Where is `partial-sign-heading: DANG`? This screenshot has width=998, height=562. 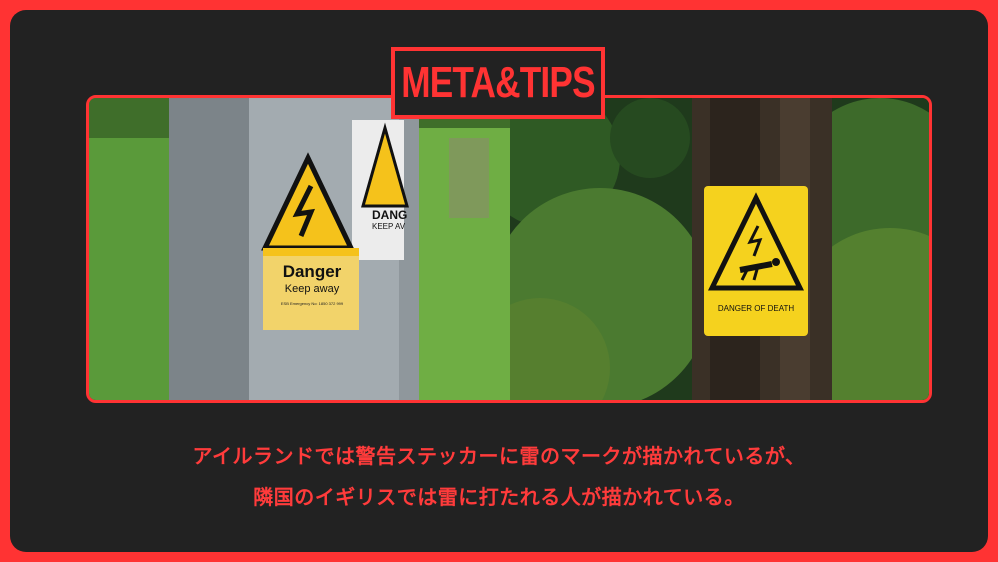 partial-sign-heading: DANG is located at coordinates (390, 215).